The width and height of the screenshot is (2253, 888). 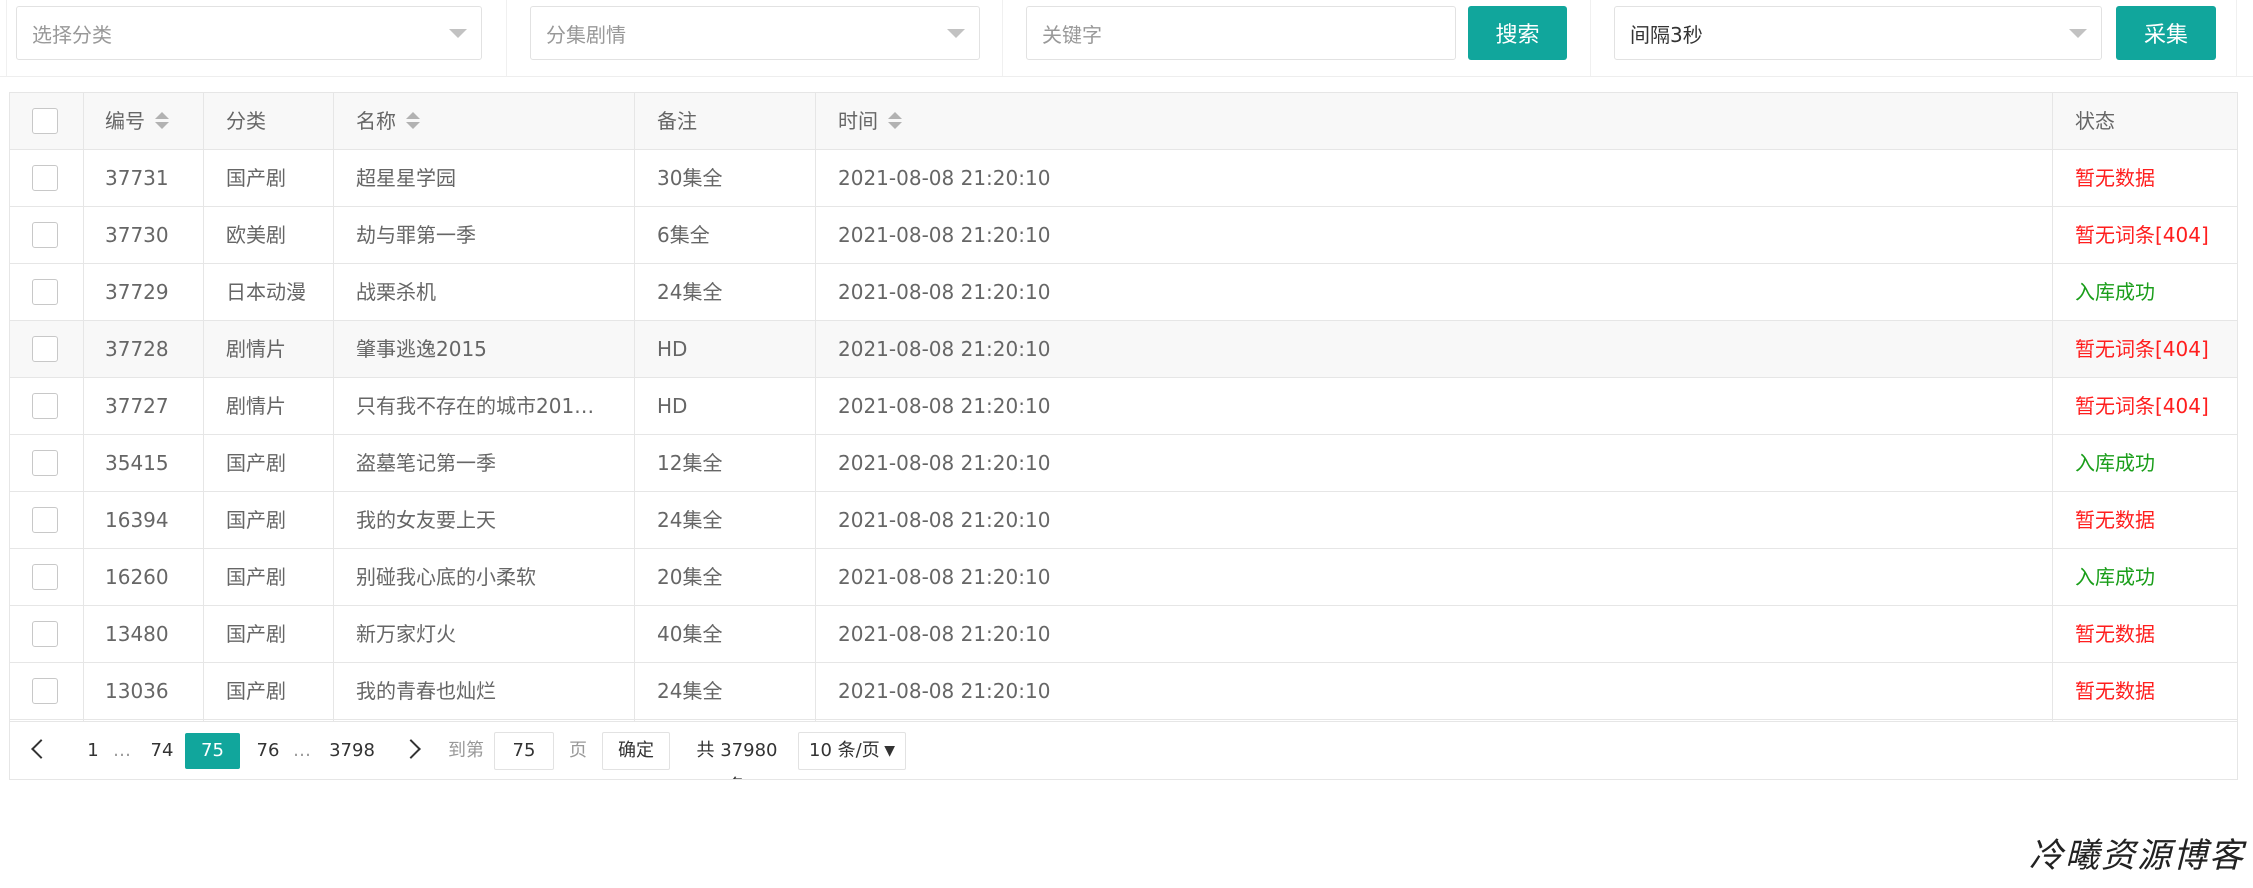 What do you see at coordinates (636, 751) in the screenshot?
I see `confirm-button: 确定` at bounding box center [636, 751].